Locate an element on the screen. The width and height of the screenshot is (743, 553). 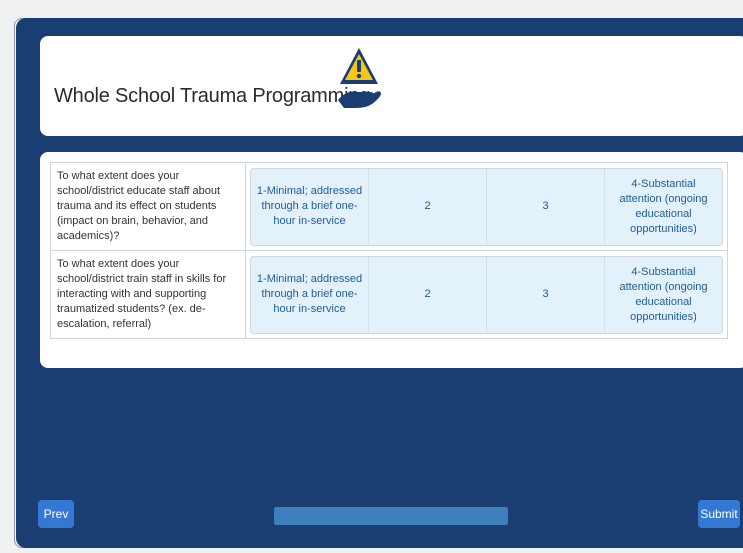
progress-bar-fill is located at coordinates (391, 516).